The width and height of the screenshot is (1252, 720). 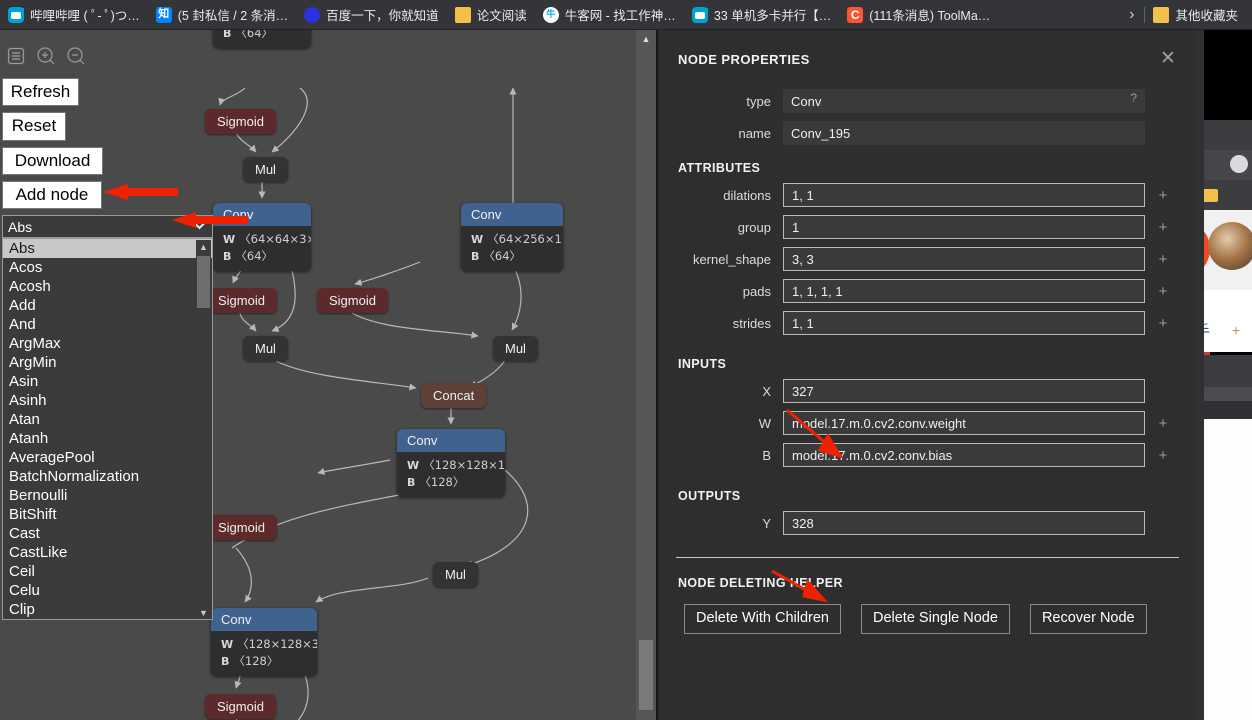 What do you see at coordinates (491, 15) in the screenshot?
I see `bookmark-item: 论文阅读` at bounding box center [491, 15].